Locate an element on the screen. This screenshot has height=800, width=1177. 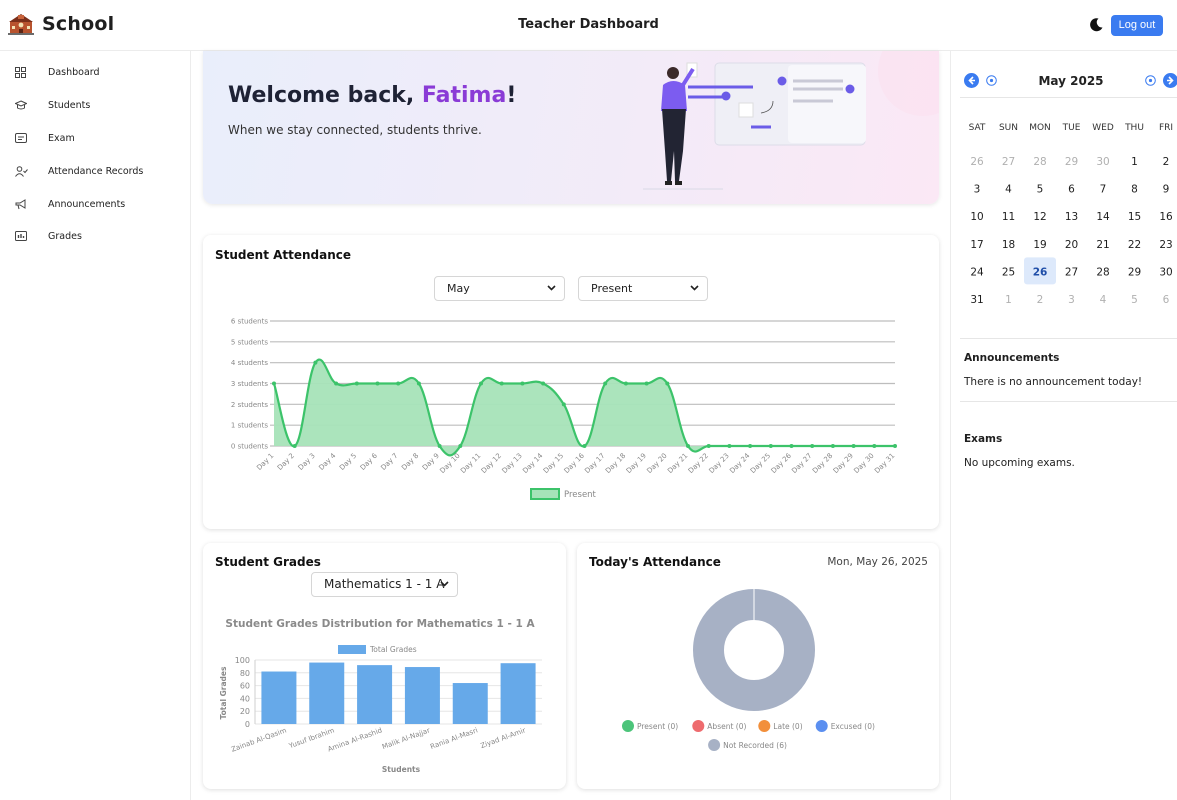
legend-label: Present (0) is located at coordinates (657, 726).